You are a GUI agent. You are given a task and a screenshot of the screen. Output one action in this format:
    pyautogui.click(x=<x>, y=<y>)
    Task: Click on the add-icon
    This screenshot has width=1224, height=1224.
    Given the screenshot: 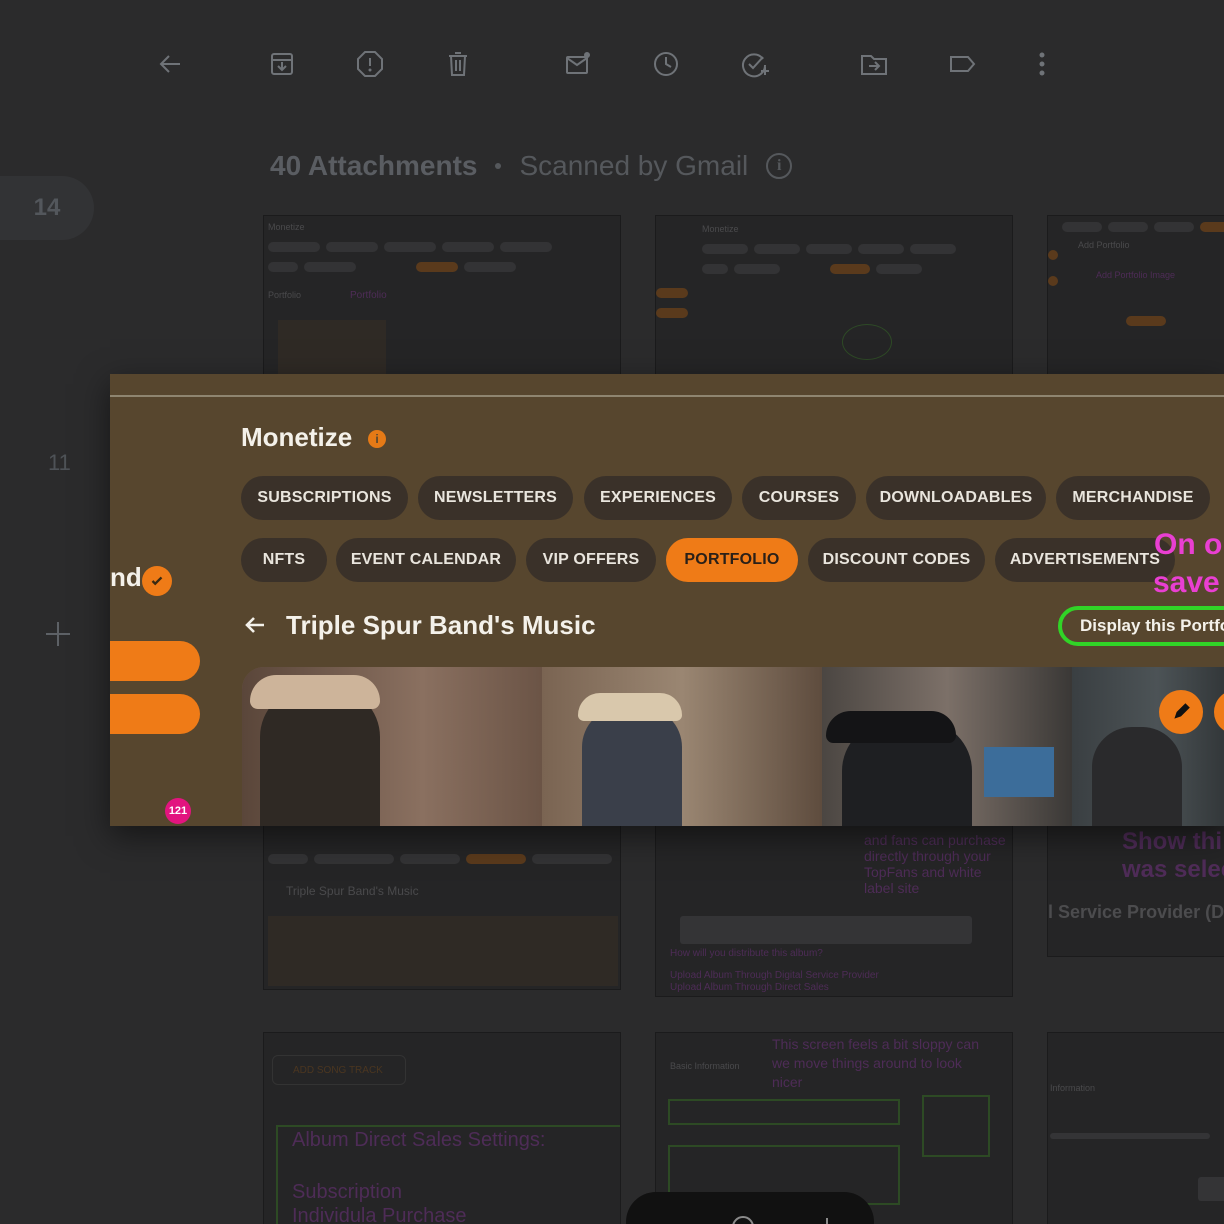 What is the action you would take?
    pyautogui.click(x=58, y=634)
    